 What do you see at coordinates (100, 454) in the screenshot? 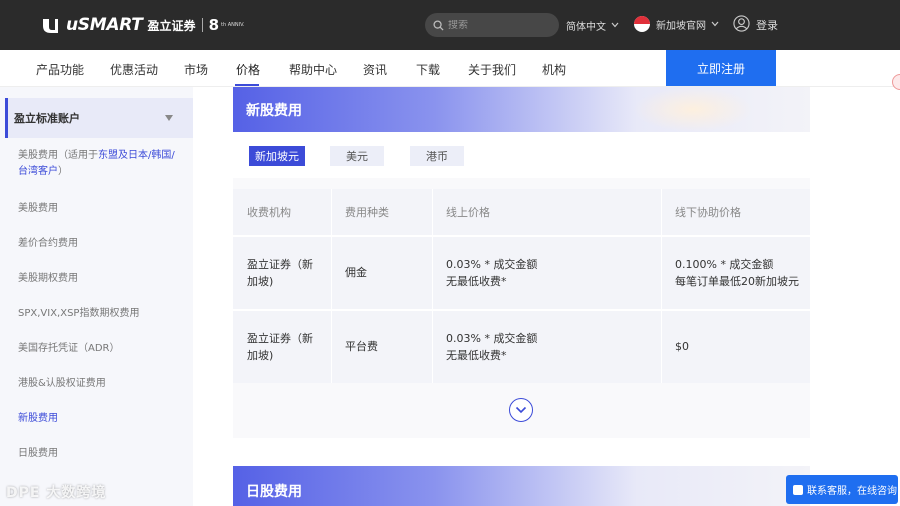
I see `sidebar-item-jp-stock: 日股费用` at bounding box center [100, 454].